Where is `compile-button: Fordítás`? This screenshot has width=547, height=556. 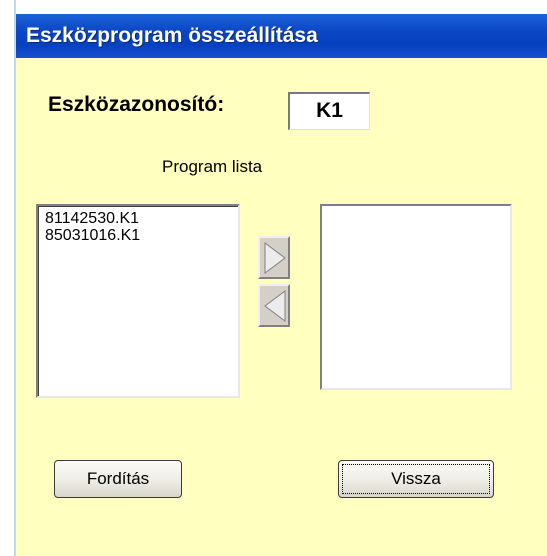
compile-button: Fordítás is located at coordinates (118, 479).